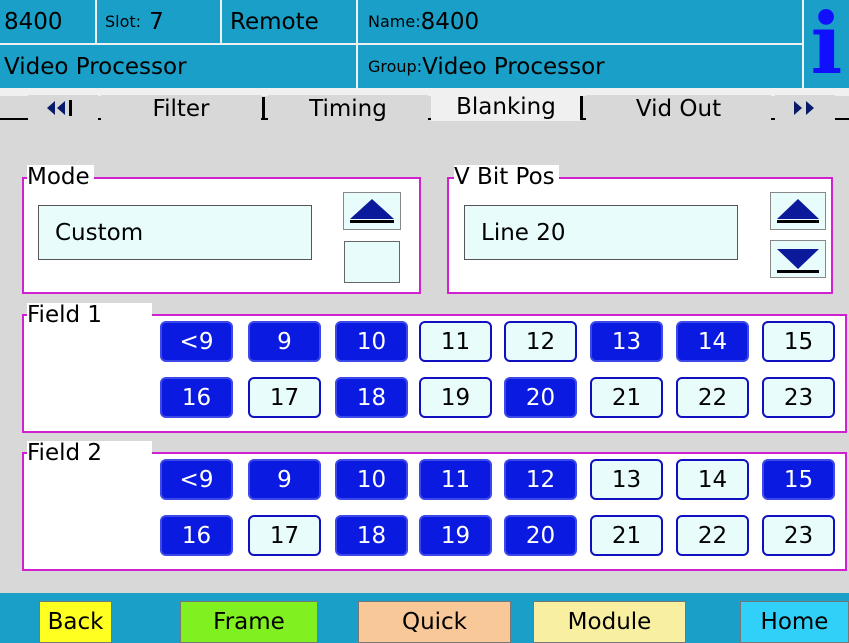 This screenshot has height=643, width=849. I want to click on tab-blanking-label: Blanking, so click(506, 107).